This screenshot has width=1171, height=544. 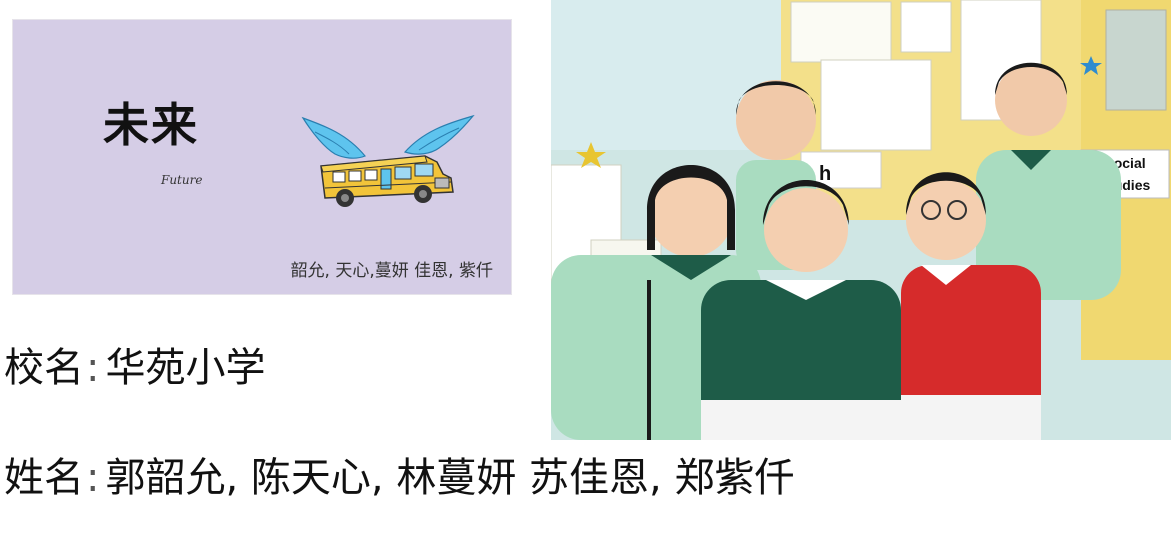 What do you see at coordinates (182, 180) in the screenshot?
I see `banner-subtitle: Future` at bounding box center [182, 180].